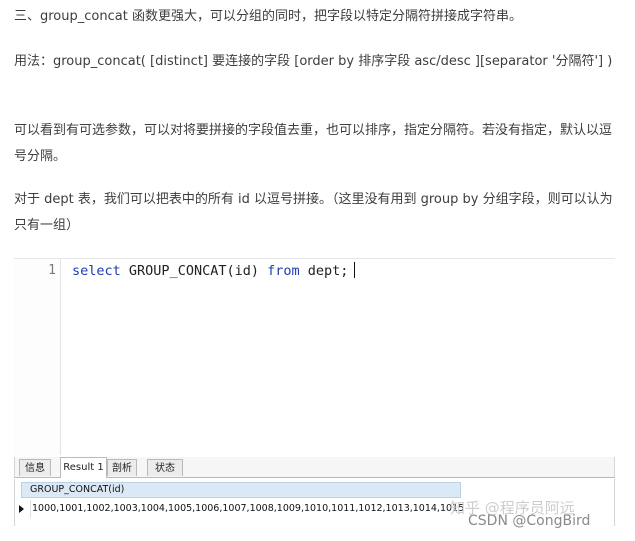 Image resolution: width=635 pixels, height=541 pixels. Describe the element at coordinates (355, 270) in the screenshot. I see `text-cursor` at that location.